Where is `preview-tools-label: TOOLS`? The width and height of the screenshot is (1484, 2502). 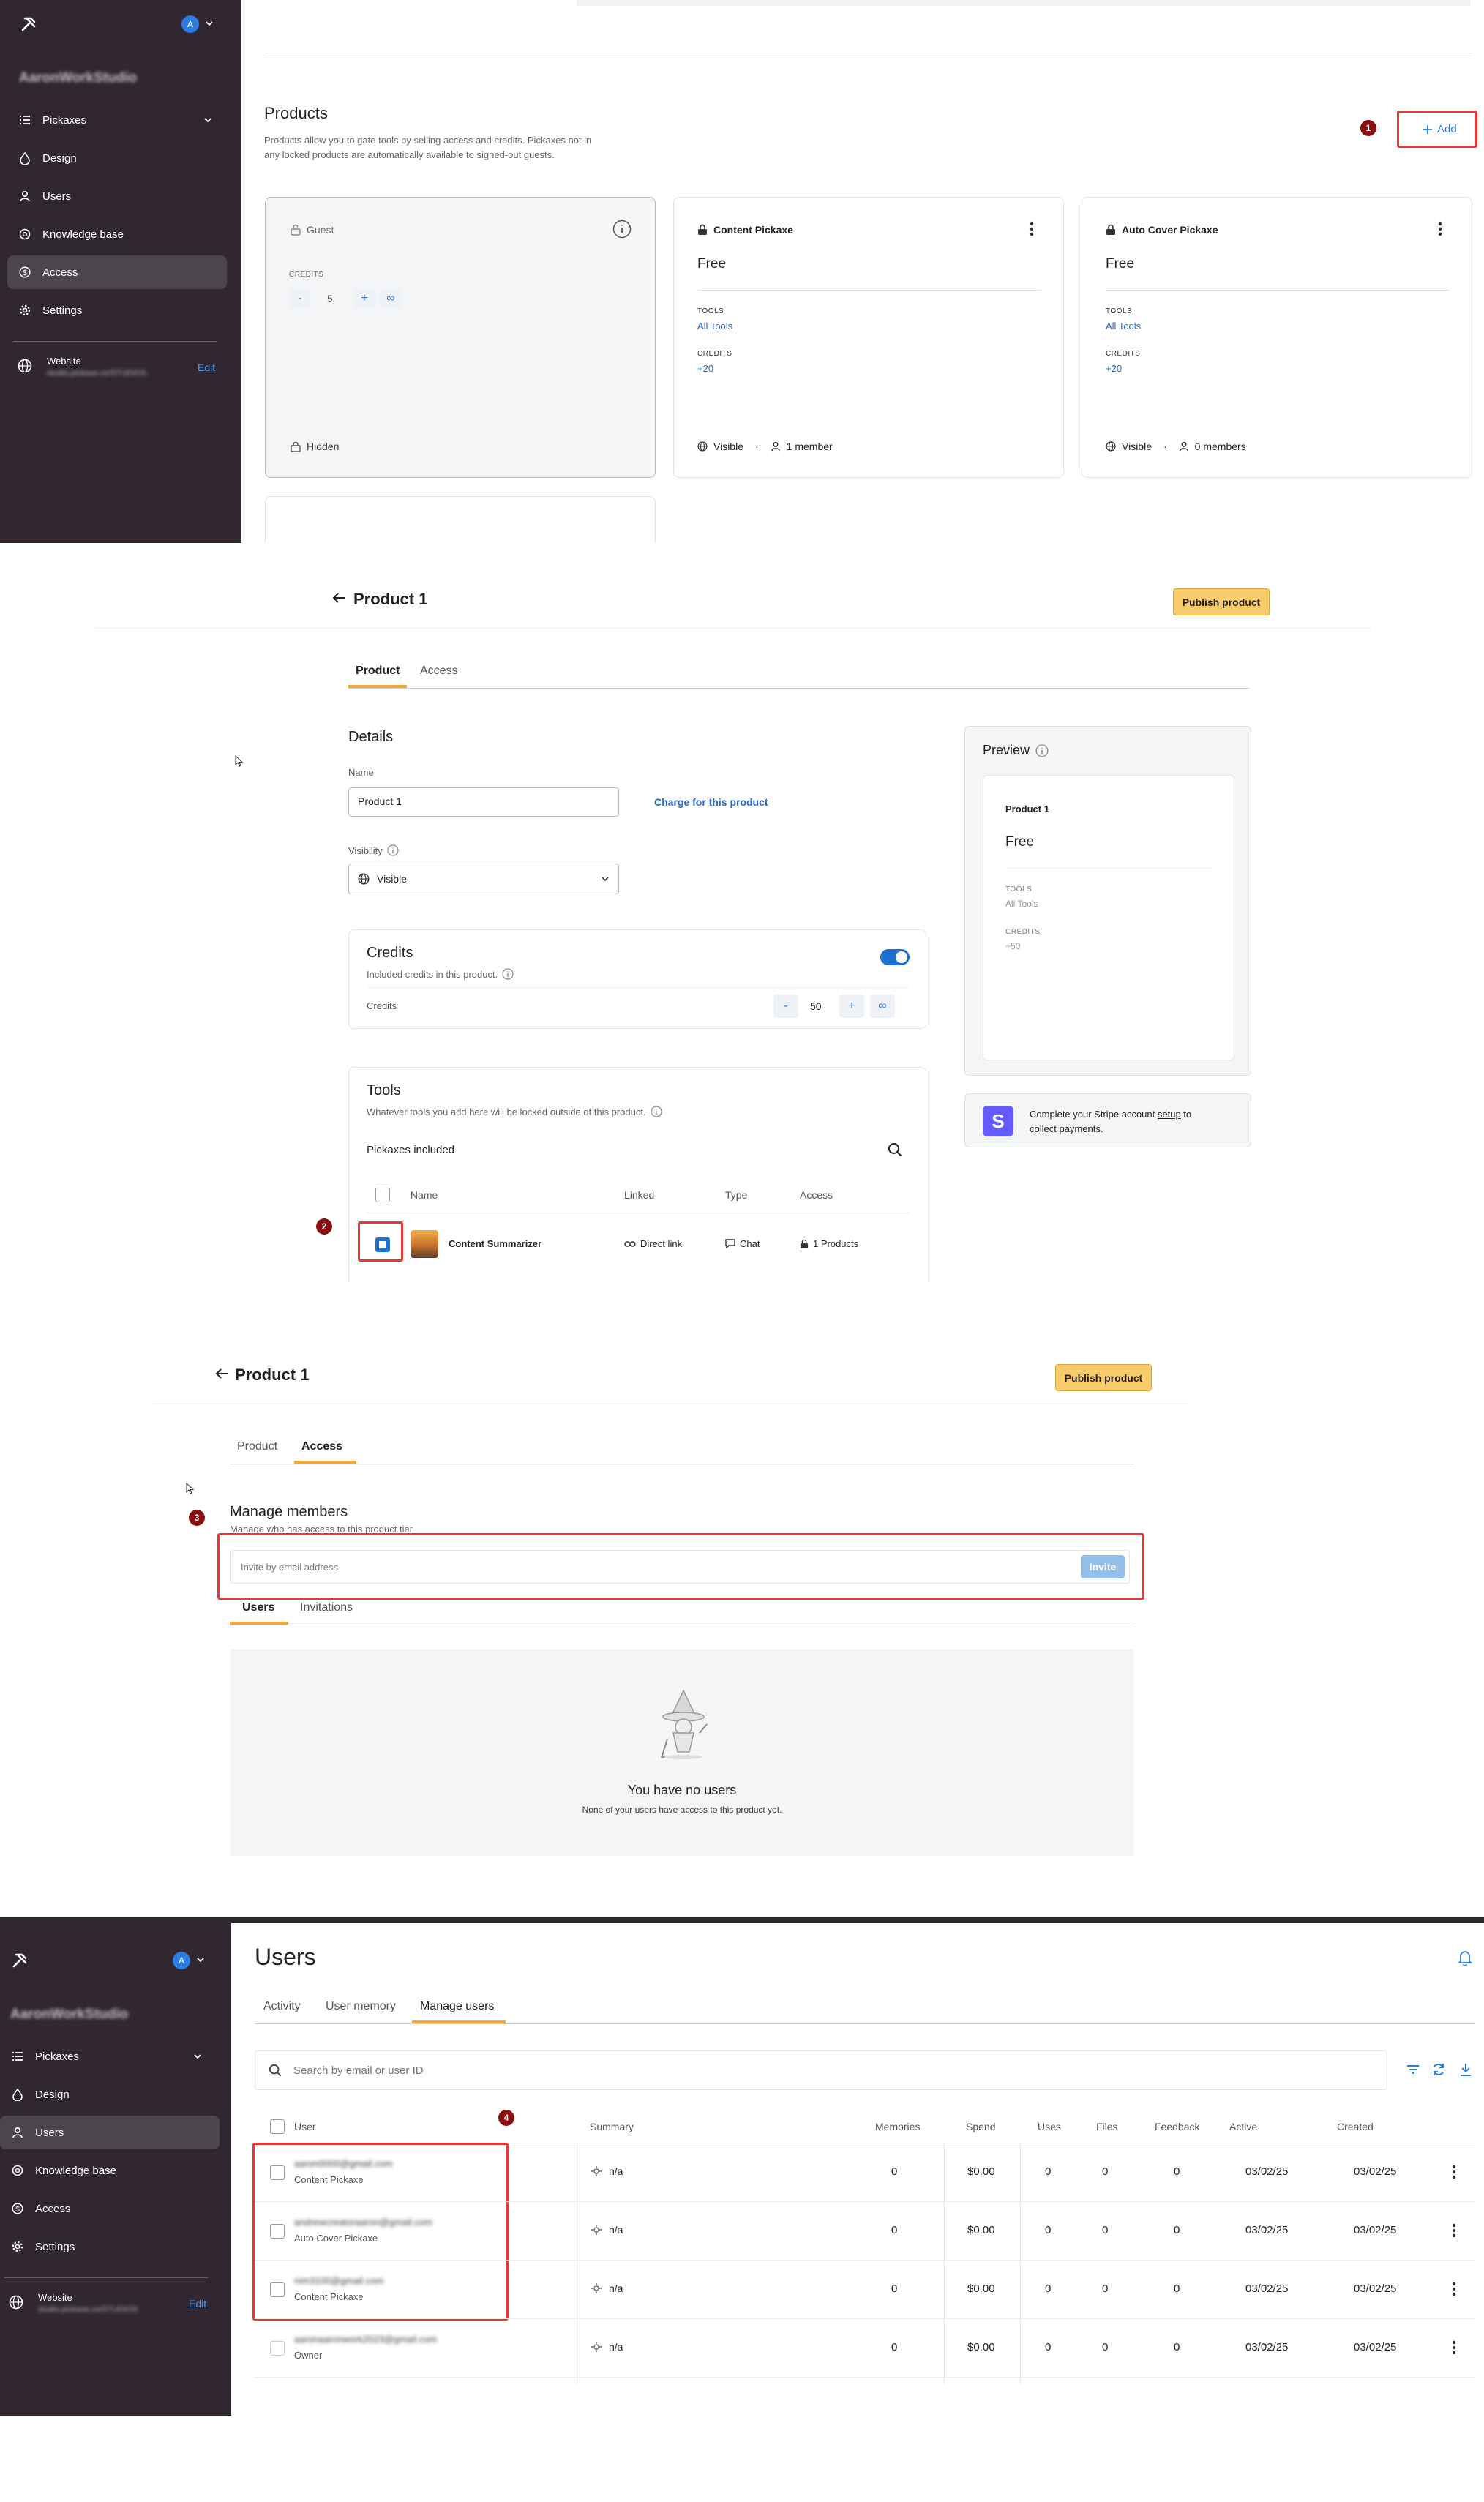 preview-tools-label: TOOLS is located at coordinates (1019, 889).